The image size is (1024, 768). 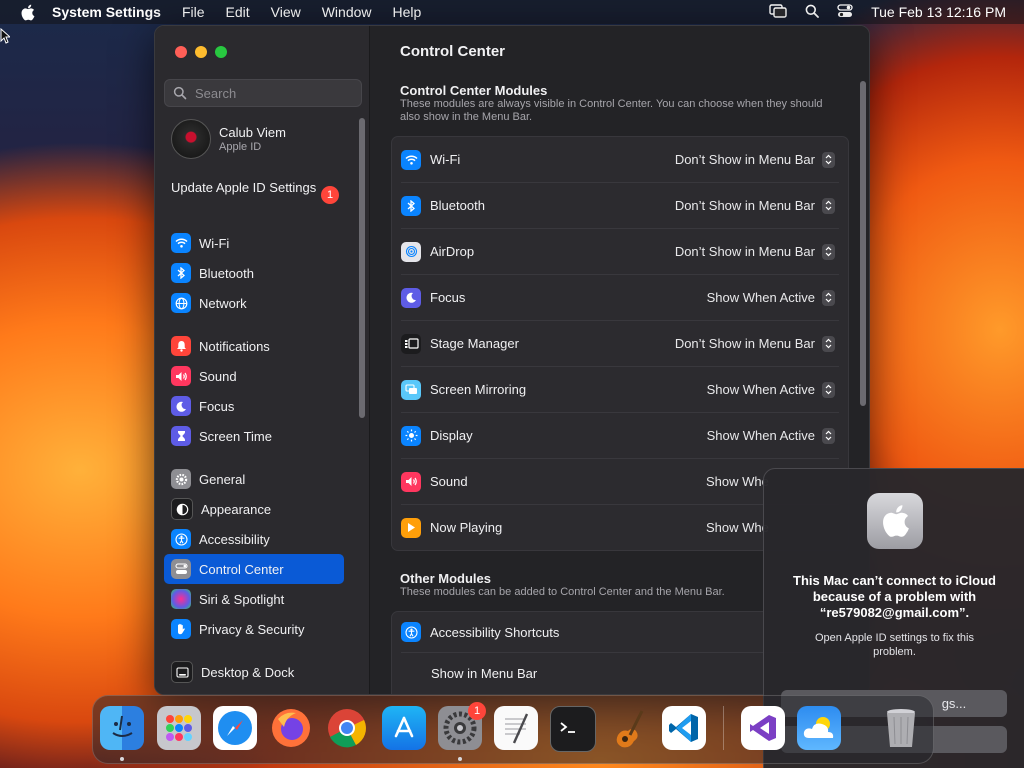 I want to click on sidebar-item-siri-spotlight: Siri & Spotlight, so click(x=254, y=599).